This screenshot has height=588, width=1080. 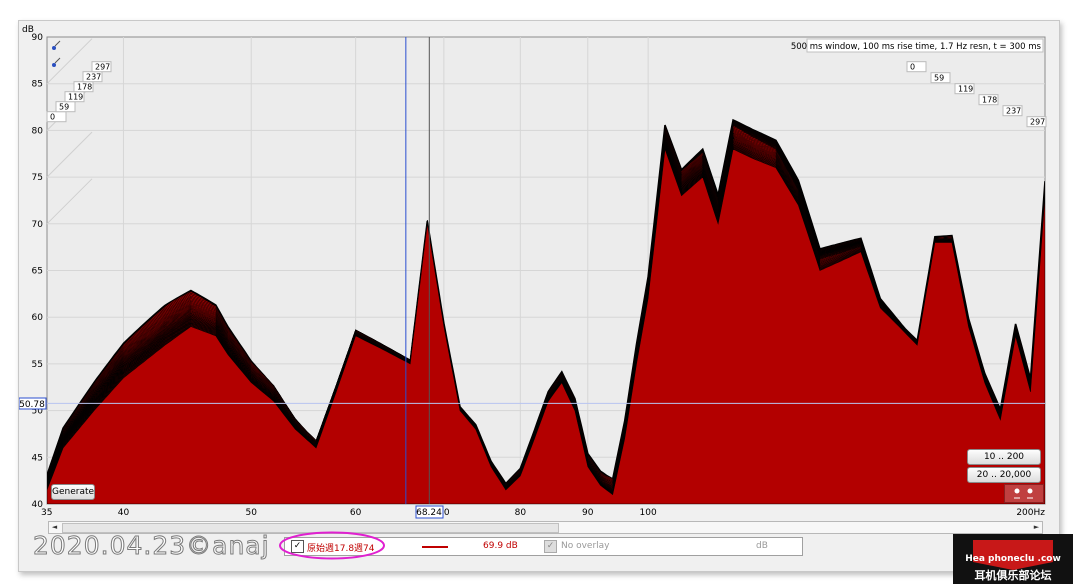 What do you see at coordinates (500, 546) in the screenshot?
I see `measurement-level: 69.9 dB` at bounding box center [500, 546].